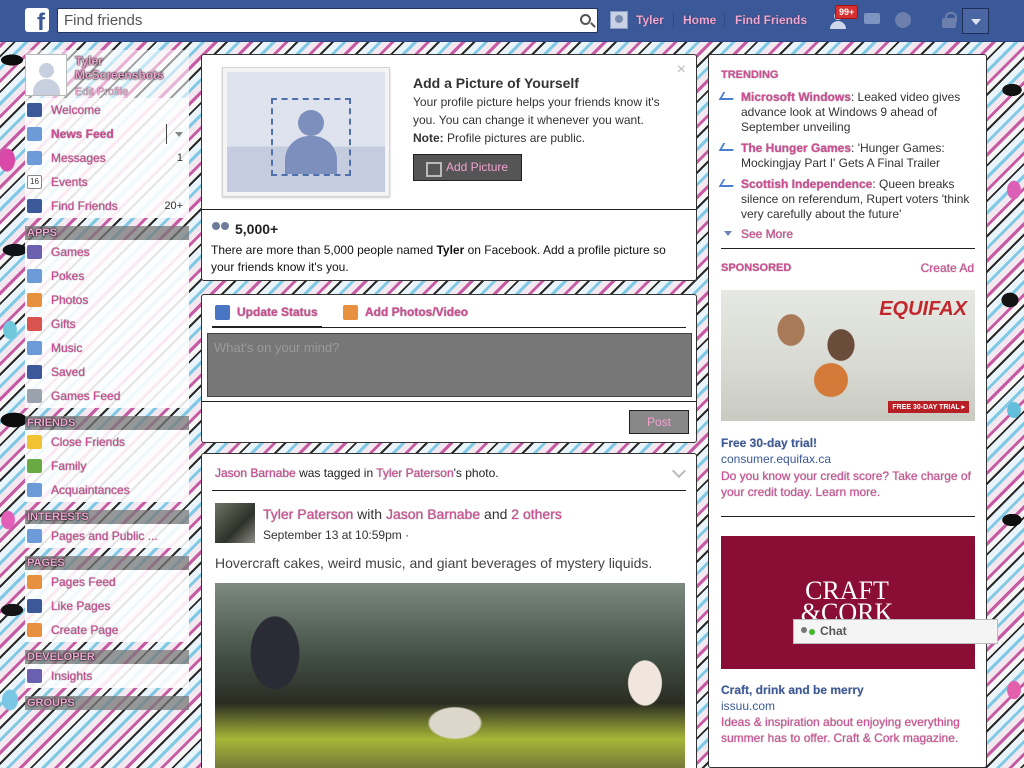  What do you see at coordinates (757, 234) in the screenshot?
I see `see-more-link: See More` at bounding box center [757, 234].